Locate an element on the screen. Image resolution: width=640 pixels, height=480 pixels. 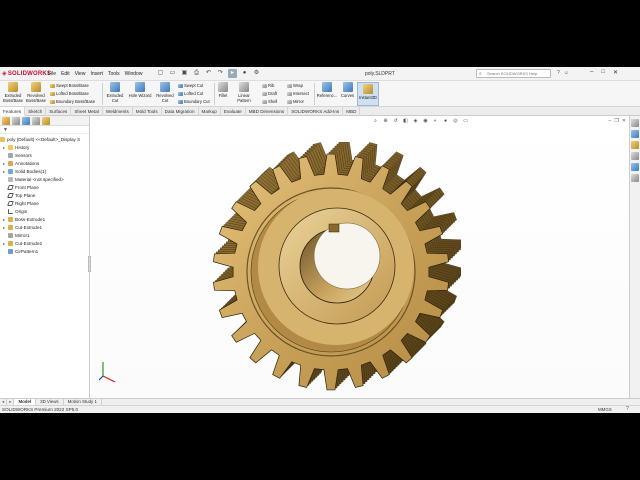
save-icon: ▣ is located at coordinates (184, 73).